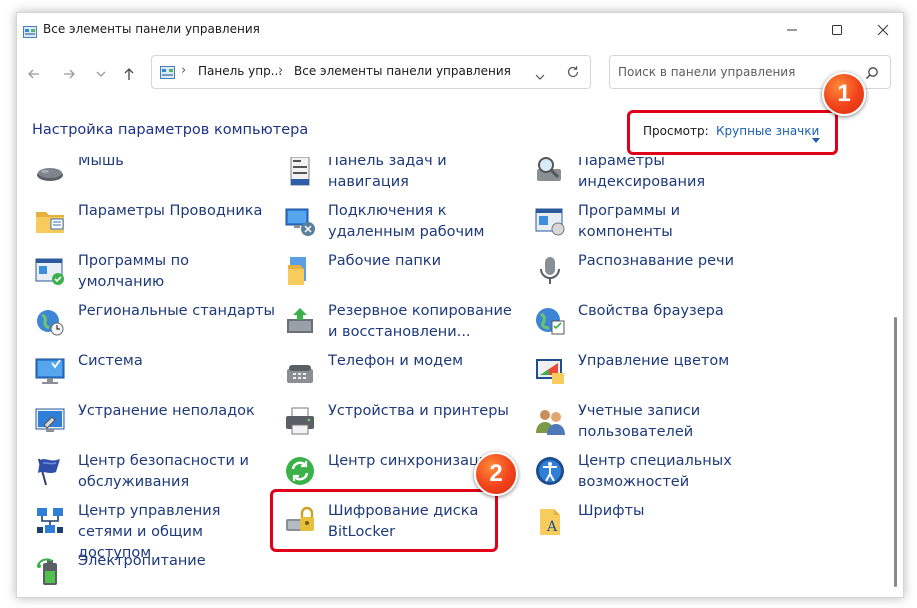 The width and height of the screenshot is (917, 608). What do you see at coordinates (300, 421) in the screenshot?
I see `printer-icon` at bounding box center [300, 421].